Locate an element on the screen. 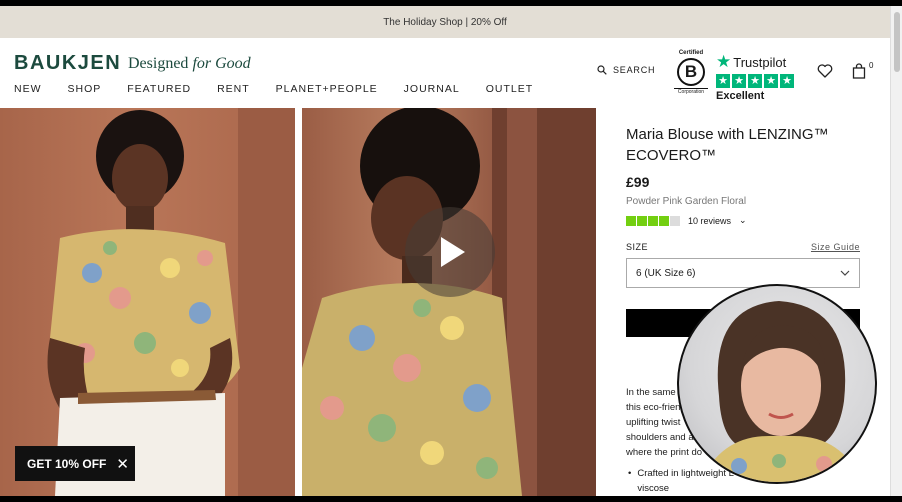 This screenshot has height=502, width=902. reviews-summary: 10 reviews ⌄ is located at coordinates (743, 220).